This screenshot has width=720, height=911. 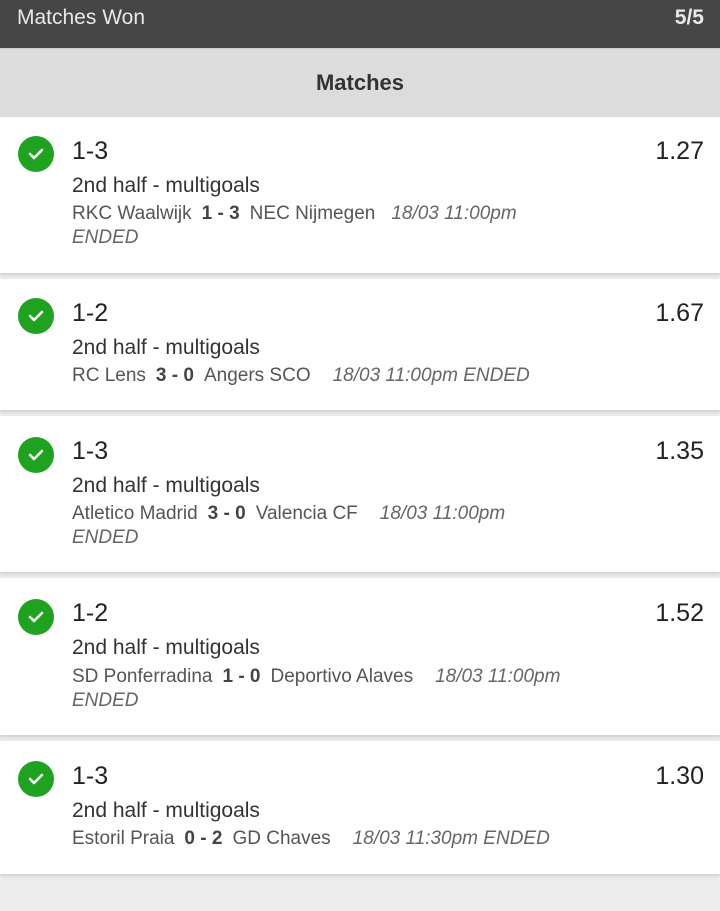 What do you see at coordinates (679, 313) in the screenshot?
I see `odds-value: 1.67` at bounding box center [679, 313].